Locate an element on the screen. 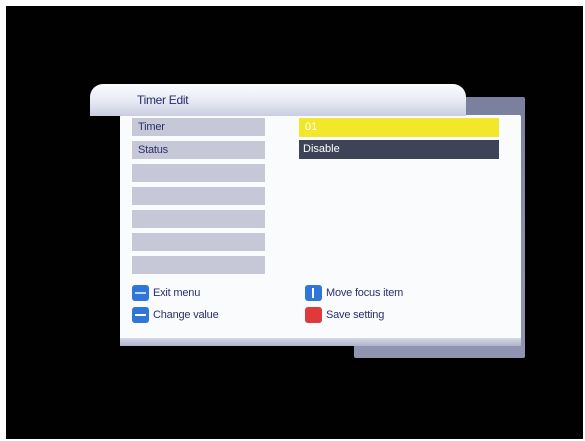  legend-move-label: Move focus item is located at coordinates (365, 293).